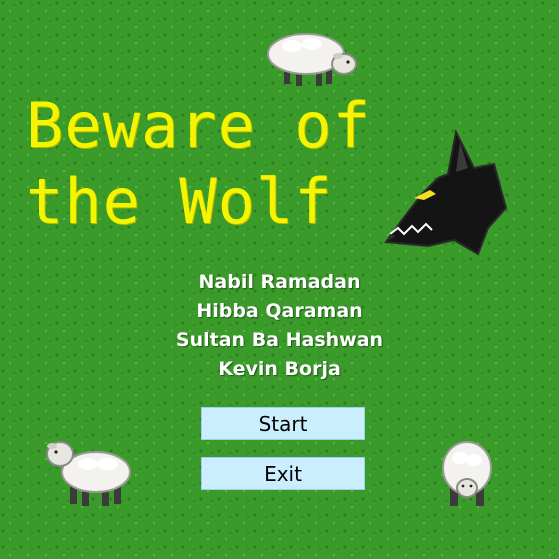 The image size is (559, 559). I want to click on sheep-top-icon, so click(312, 59).